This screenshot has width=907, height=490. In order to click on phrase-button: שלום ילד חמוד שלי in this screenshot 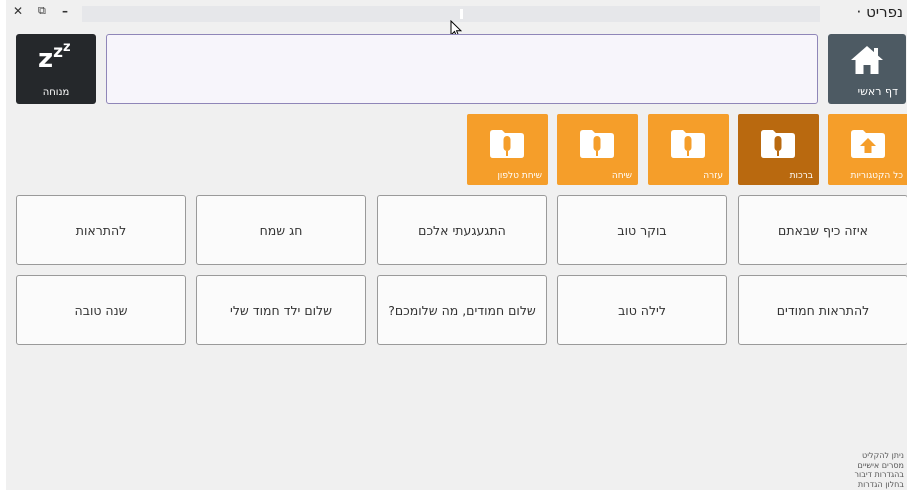, I will do `click(281, 310)`.